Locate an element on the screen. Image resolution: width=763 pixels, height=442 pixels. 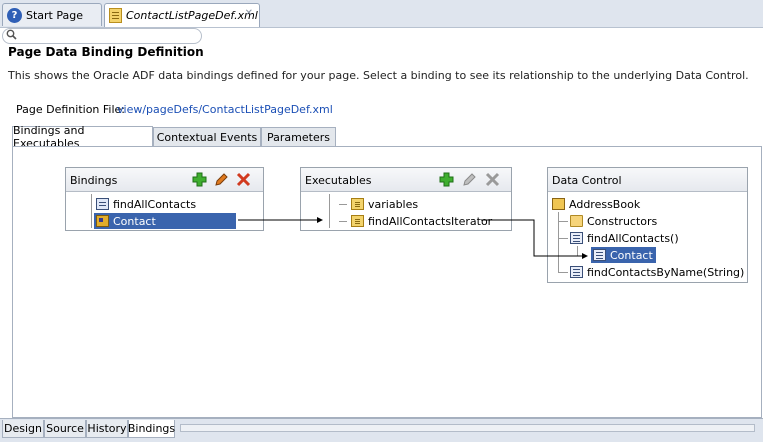
tab-bindings: Bindings is located at coordinates (151, 429).